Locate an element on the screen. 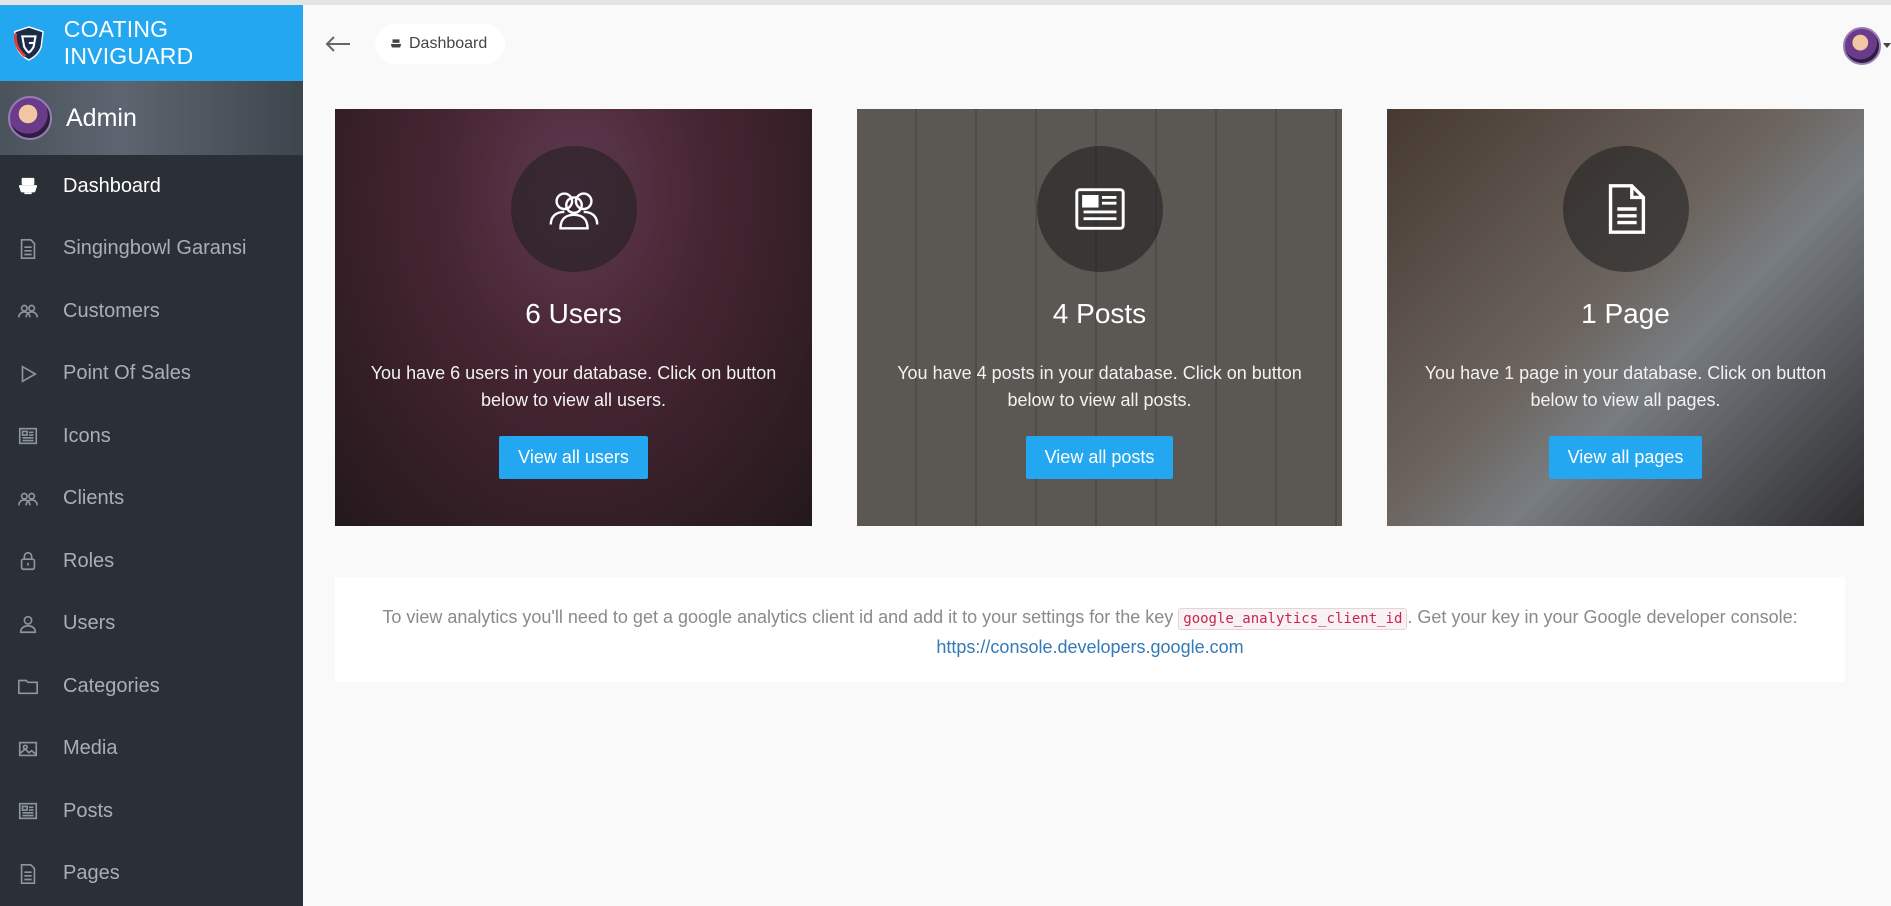 This screenshot has width=1891, height=906. analytics-key-code: google_analytics_client_id is located at coordinates (1293, 619).